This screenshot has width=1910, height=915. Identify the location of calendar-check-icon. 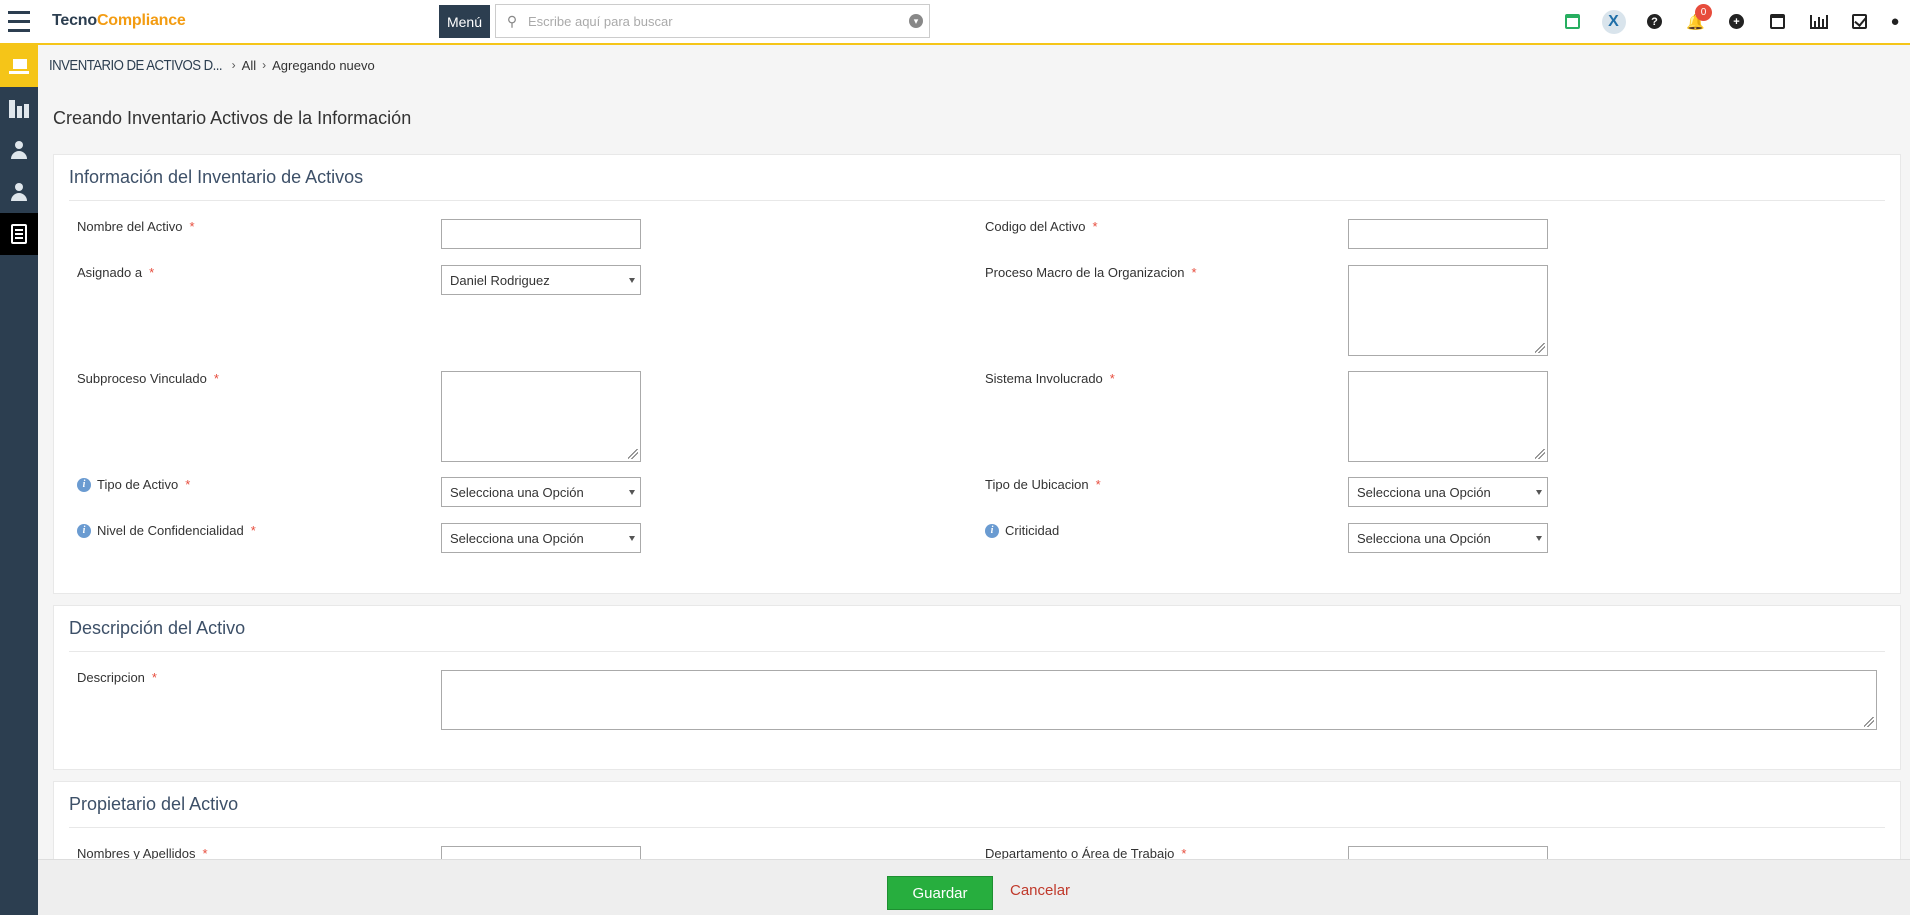
(1572, 21).